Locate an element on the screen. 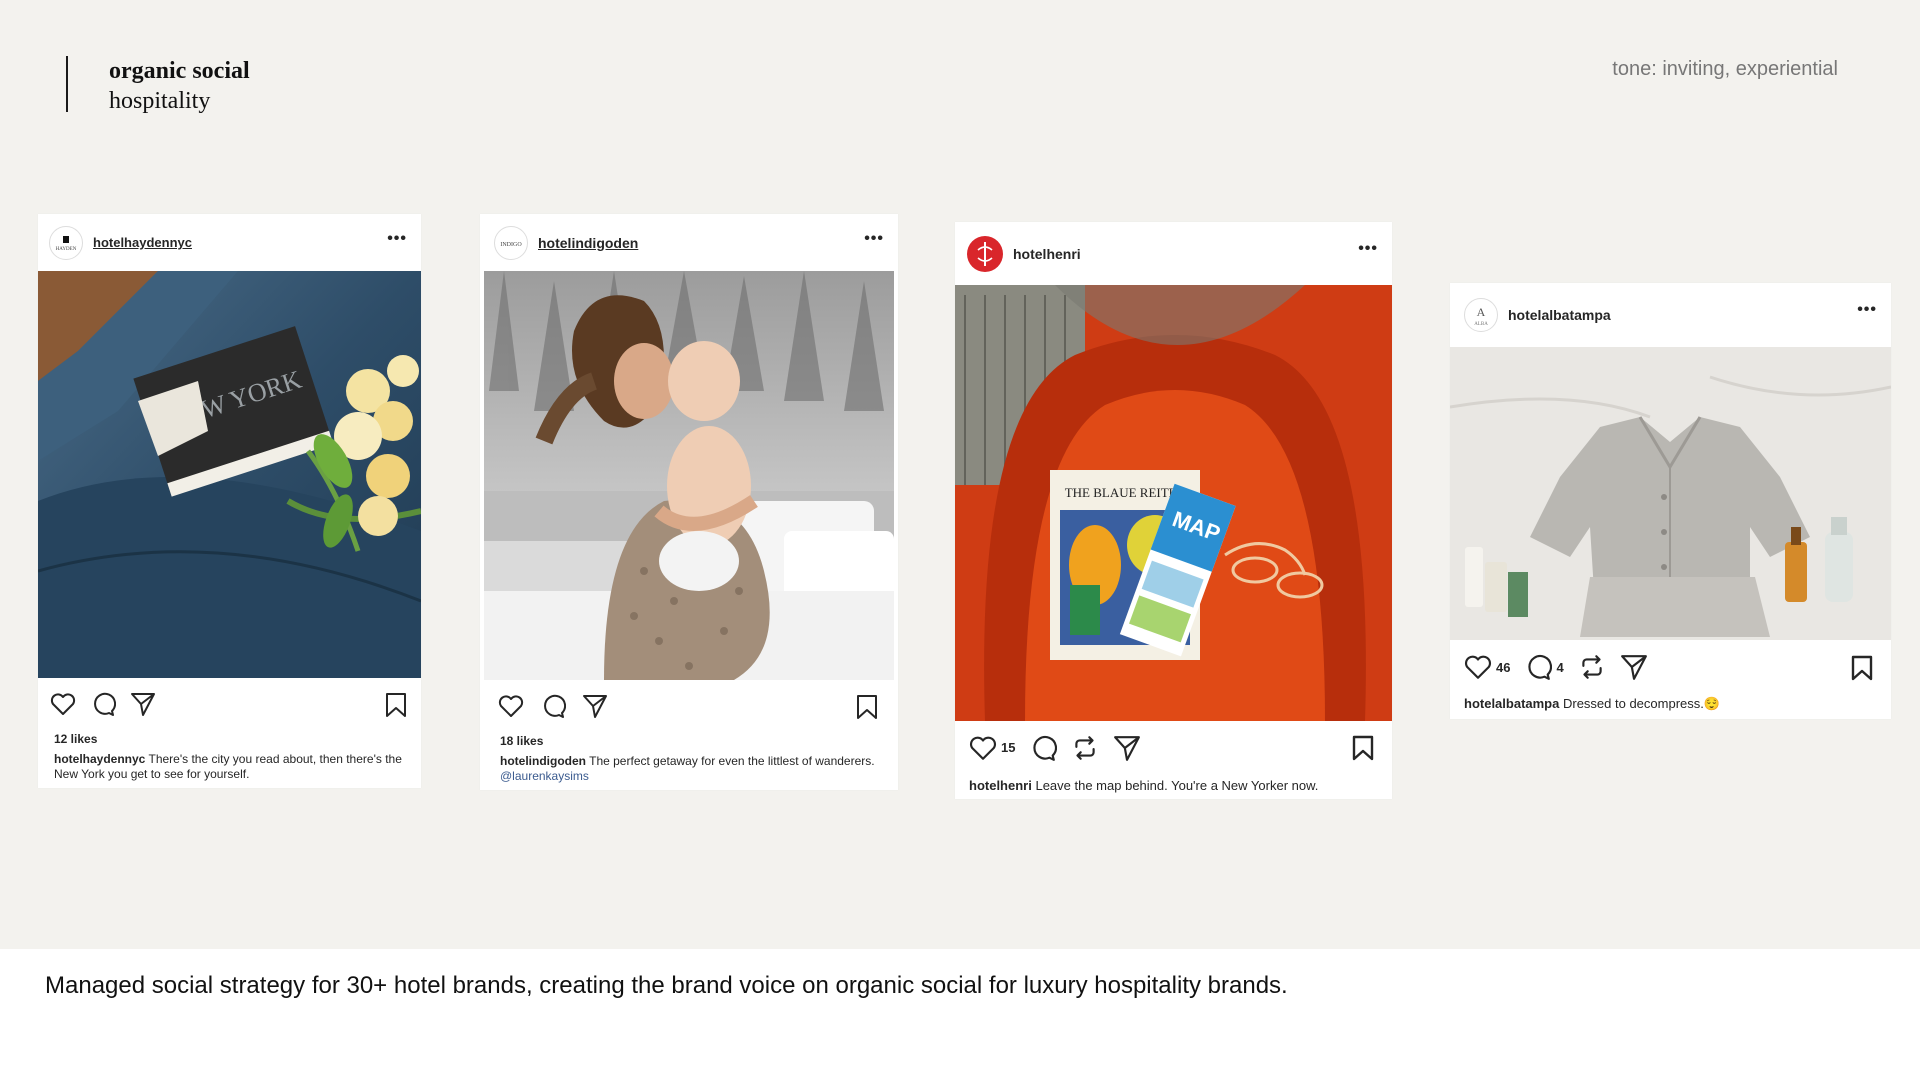  post-header: hotelhenri ••• is located at coordinates (1173, 253).